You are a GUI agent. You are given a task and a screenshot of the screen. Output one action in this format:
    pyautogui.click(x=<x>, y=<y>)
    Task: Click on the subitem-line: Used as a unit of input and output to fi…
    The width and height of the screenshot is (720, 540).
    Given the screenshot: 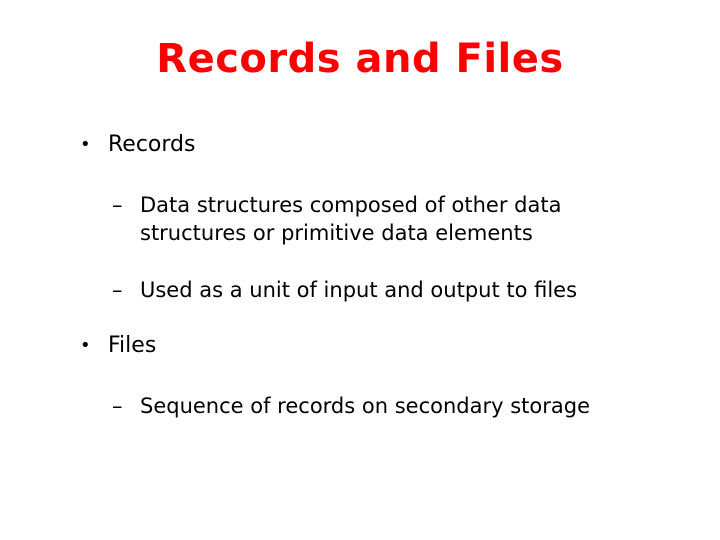 What is the action you would take?
    pyautogui.click(x=359, y=290)
    